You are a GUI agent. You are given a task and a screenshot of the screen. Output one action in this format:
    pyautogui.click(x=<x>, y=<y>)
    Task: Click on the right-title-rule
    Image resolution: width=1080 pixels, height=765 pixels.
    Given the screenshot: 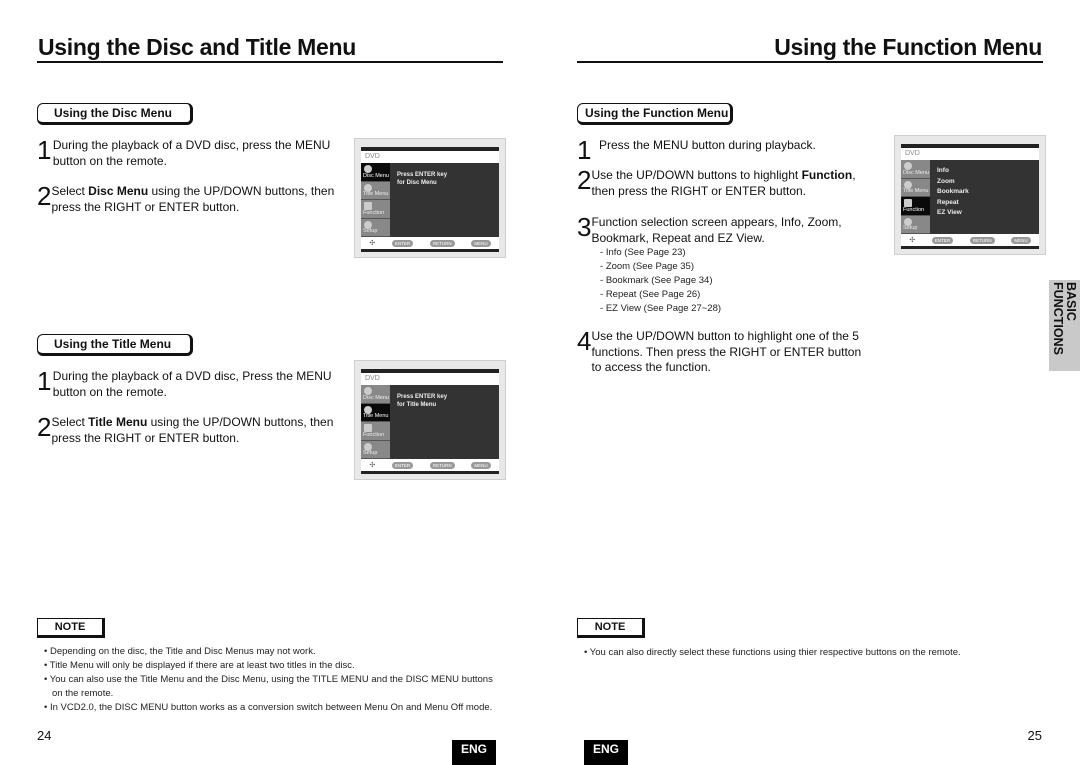 What is the action you would take?
    pyautogui.click(x=810, y=62)
    